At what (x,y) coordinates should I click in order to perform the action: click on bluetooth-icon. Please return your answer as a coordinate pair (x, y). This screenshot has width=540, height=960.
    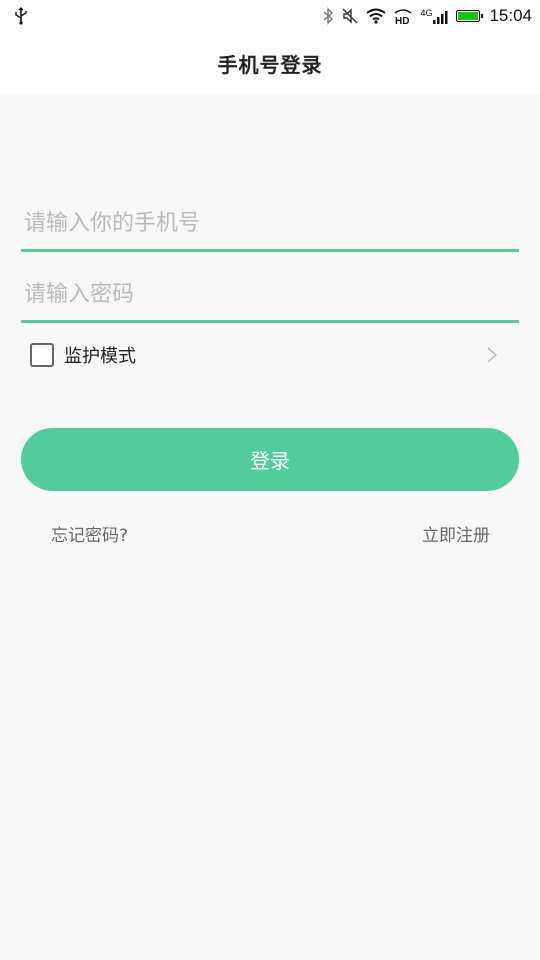
    Looking at the image, I should click on (328, 16).